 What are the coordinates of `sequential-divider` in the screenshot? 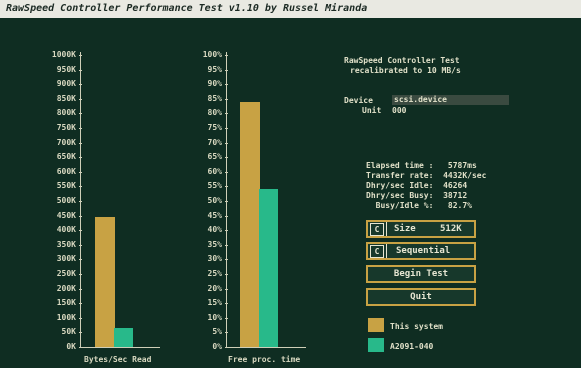 It's located at (386, 251).